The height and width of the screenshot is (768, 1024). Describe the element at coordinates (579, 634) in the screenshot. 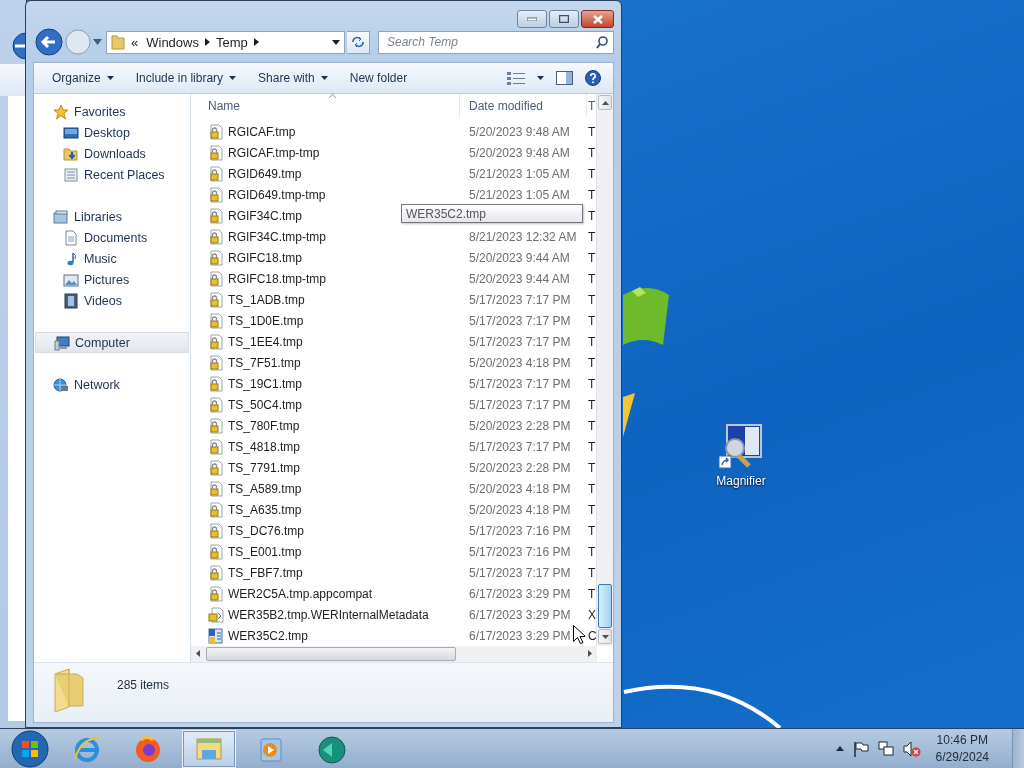

I see `mouse-pointer-icon` at that location.